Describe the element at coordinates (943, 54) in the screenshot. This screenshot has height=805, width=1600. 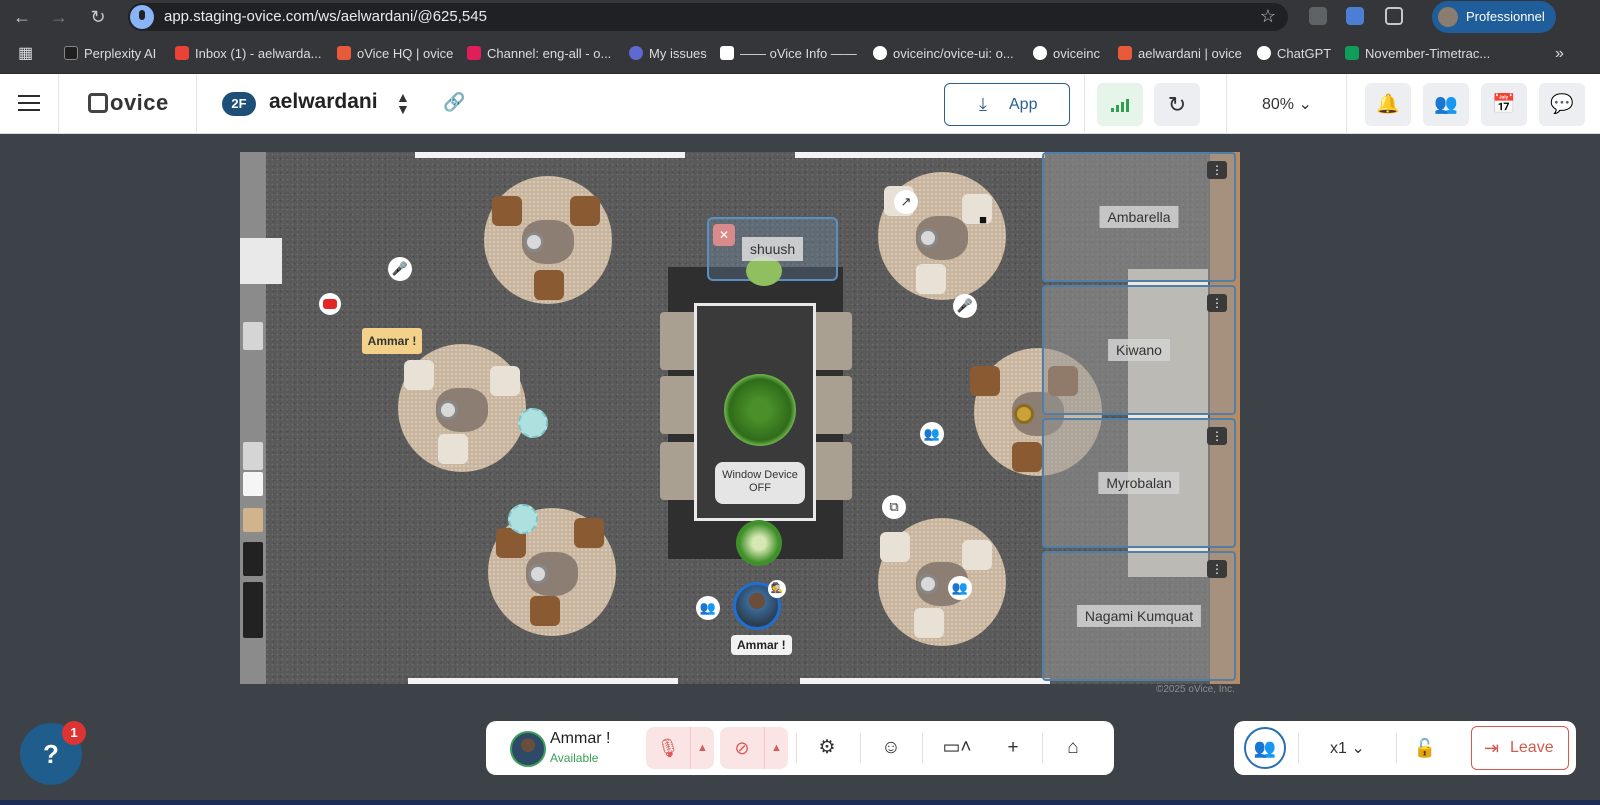
I see `bookmark-item: oviceinc/ovice-ui` at that location.